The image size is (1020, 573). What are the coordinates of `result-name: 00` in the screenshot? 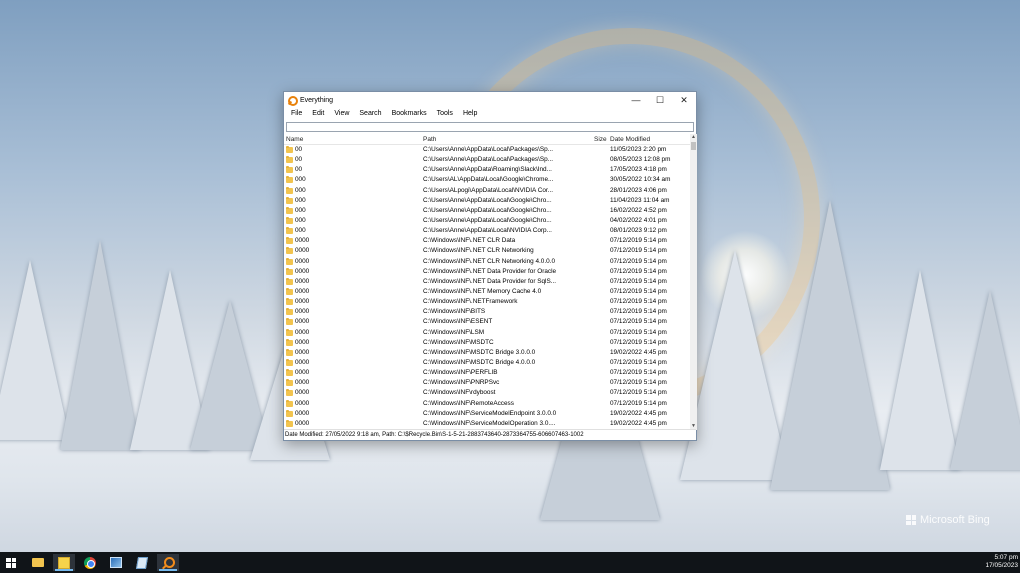 It's located at (299, 149).